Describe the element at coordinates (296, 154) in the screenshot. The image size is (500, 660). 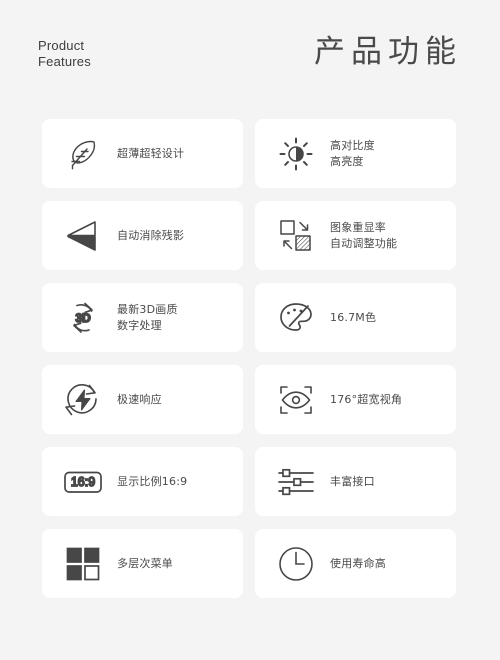
I see `brightness-sun-icon` at that location.